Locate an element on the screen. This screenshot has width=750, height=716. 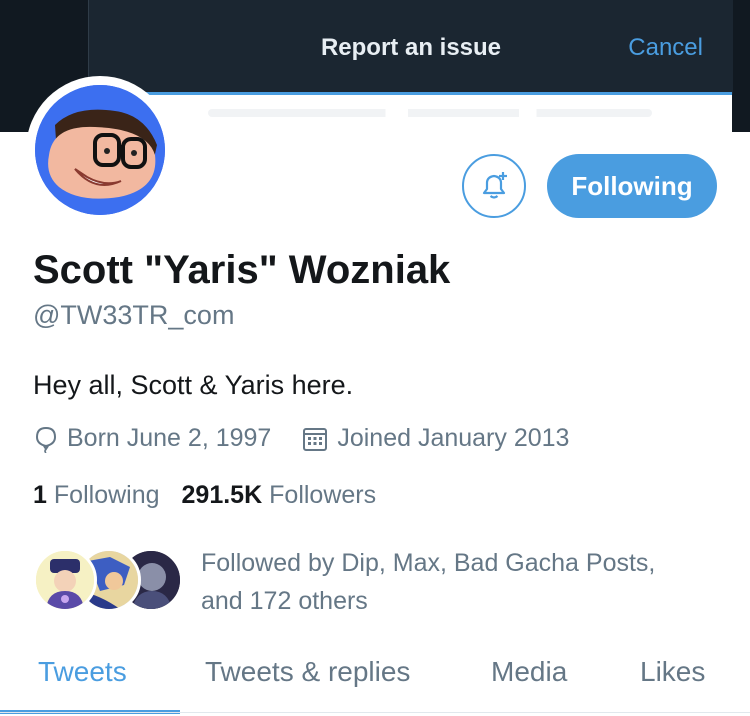
profile-handle: @TW33TR_com is located at coordinates (134, 315).